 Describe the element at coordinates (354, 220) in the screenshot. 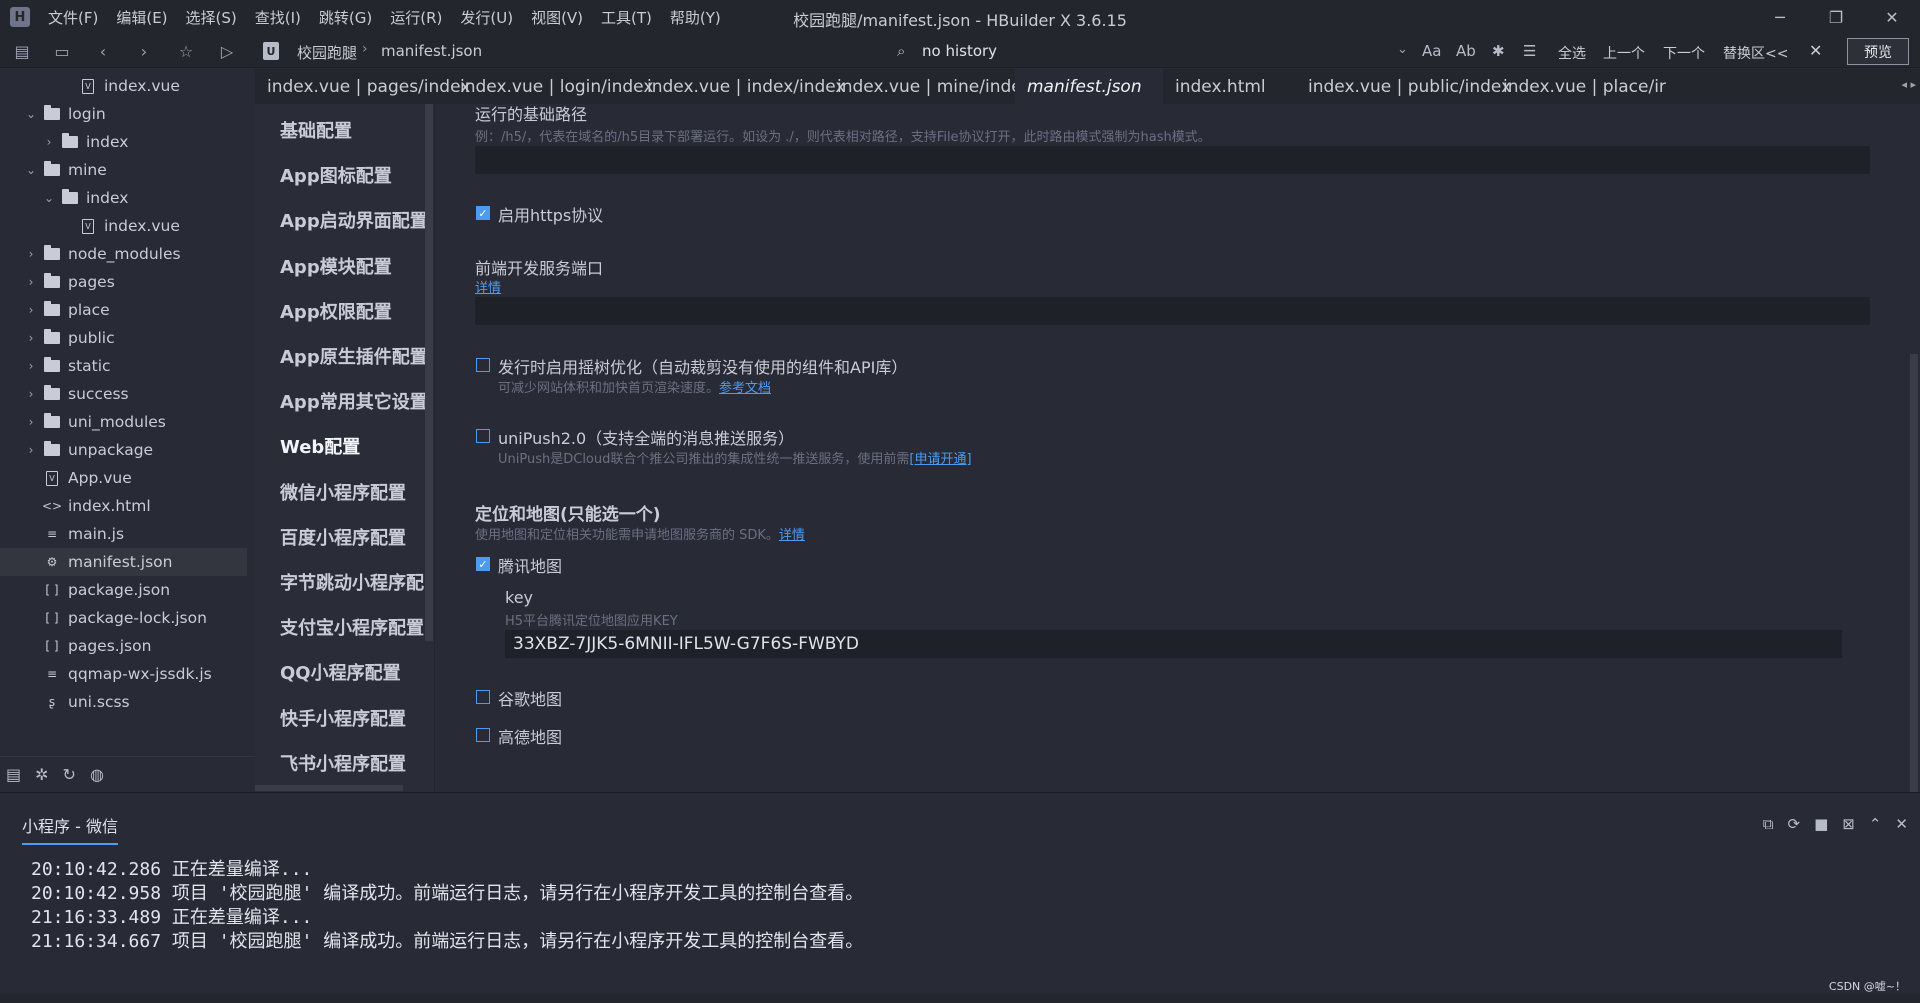

I see `settings-nav-item: App启动界面配置` at that location.